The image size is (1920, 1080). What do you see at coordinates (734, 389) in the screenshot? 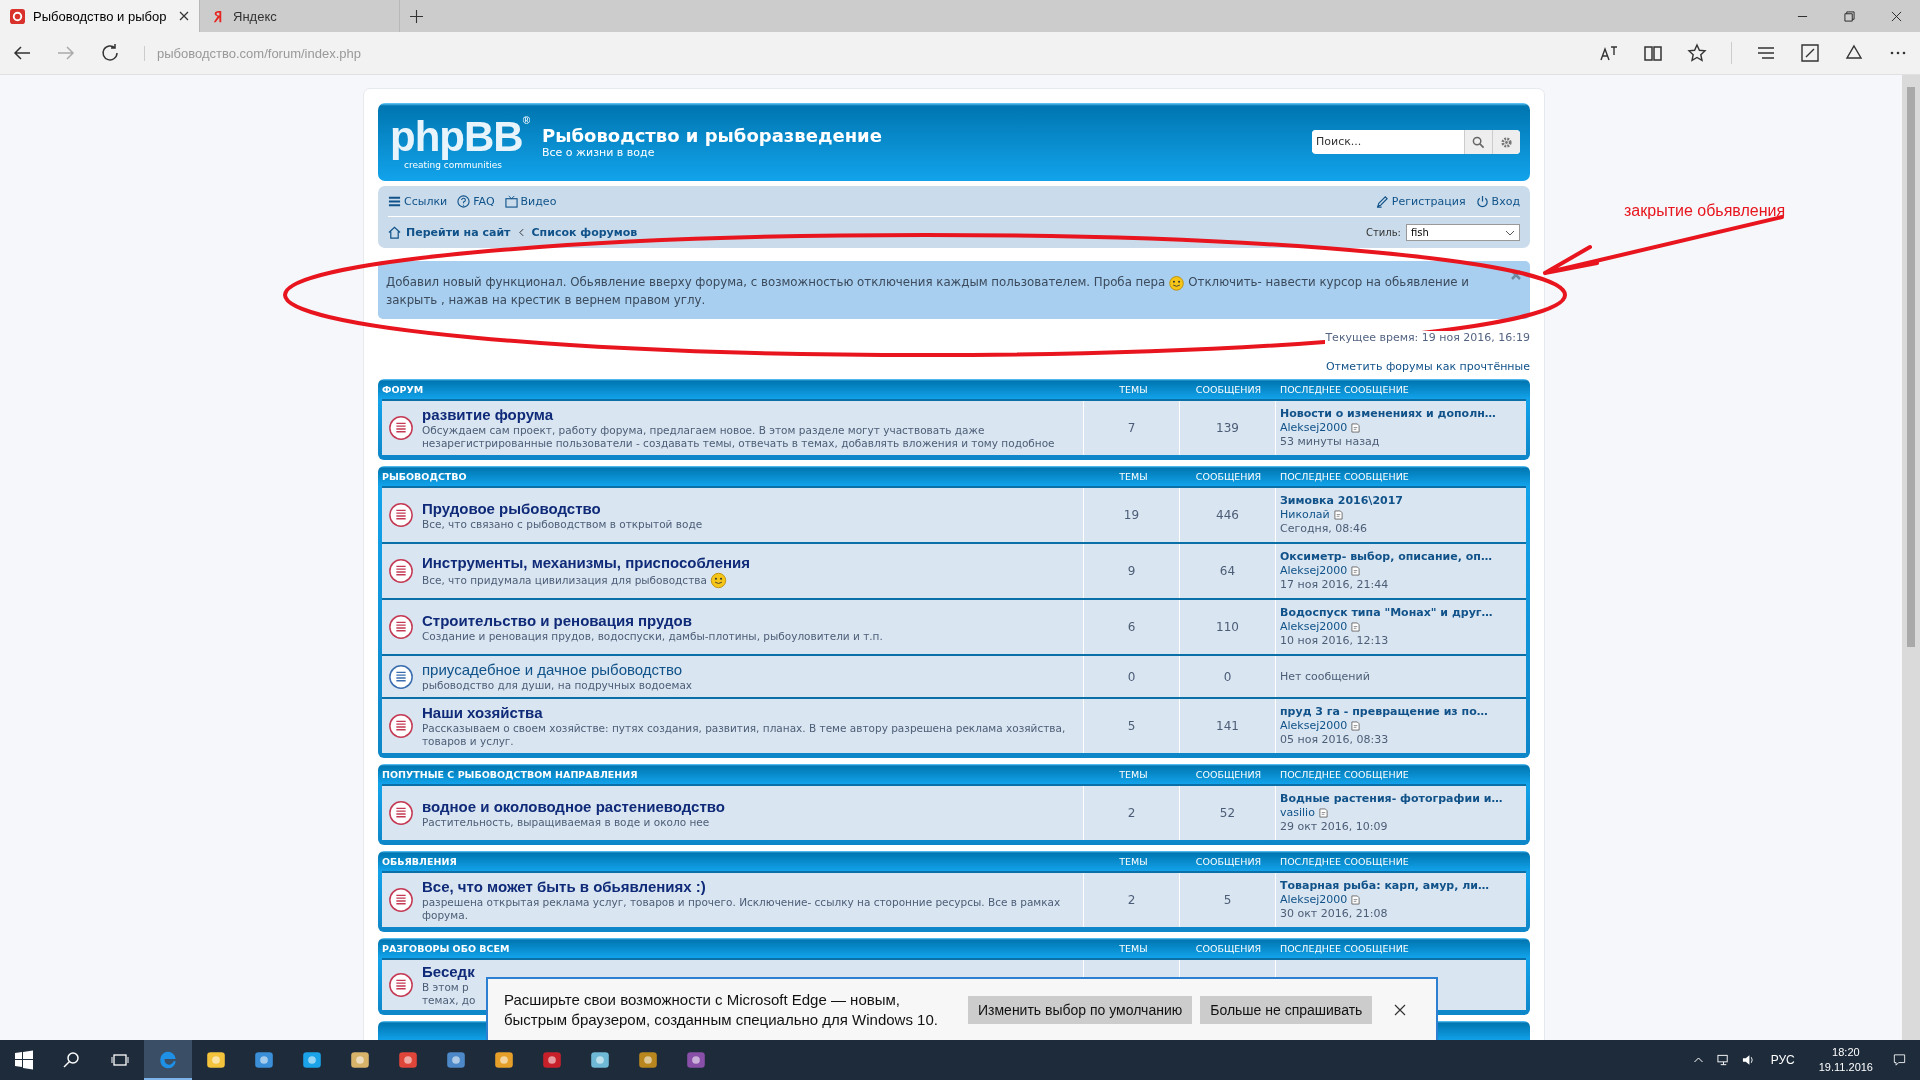
I see `section-title: ФОРУМ` at bounding box center [734, 389].